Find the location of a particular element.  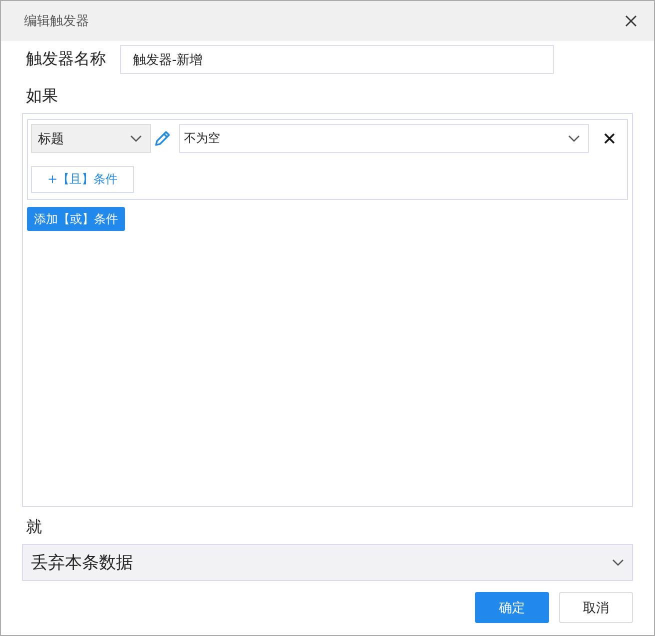

then-label: 就 is located at coordinates (34, 527).